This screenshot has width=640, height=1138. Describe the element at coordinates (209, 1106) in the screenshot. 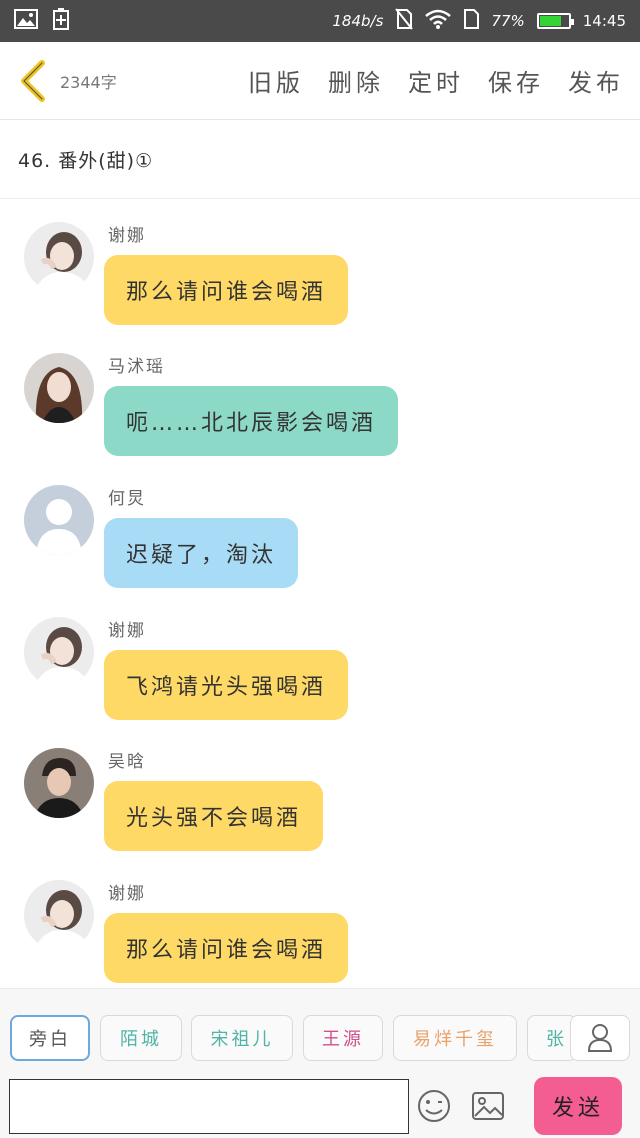

I see `message-input` at that location.